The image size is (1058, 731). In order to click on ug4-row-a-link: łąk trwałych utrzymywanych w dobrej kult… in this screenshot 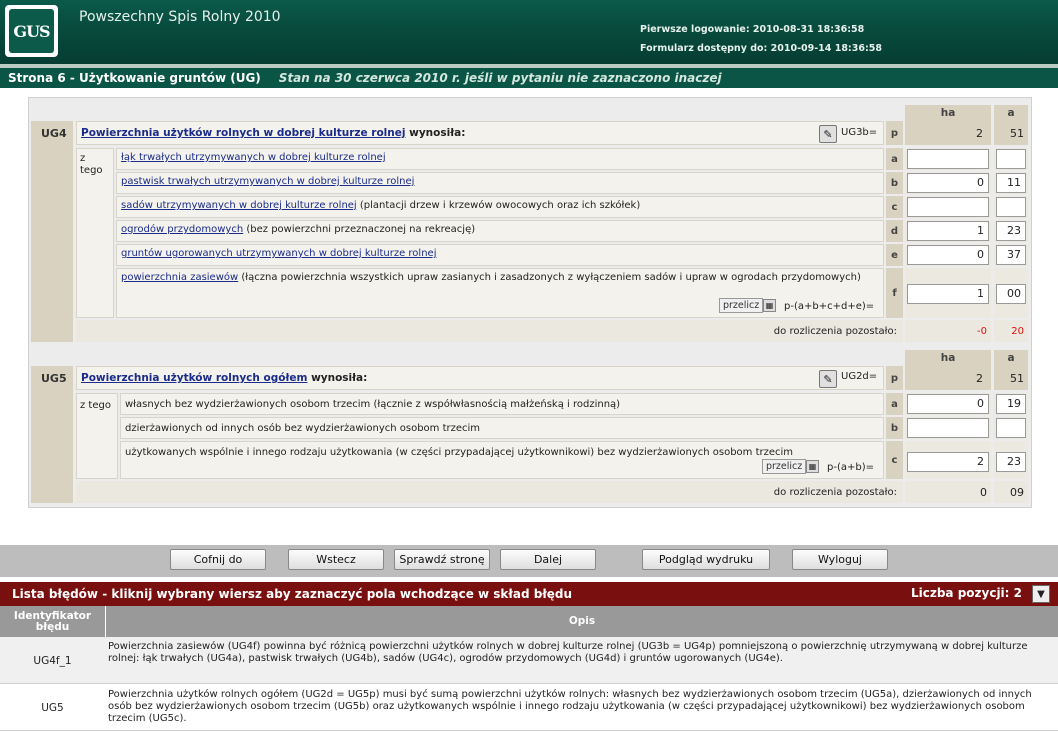, I will do `click(253, 157)`.